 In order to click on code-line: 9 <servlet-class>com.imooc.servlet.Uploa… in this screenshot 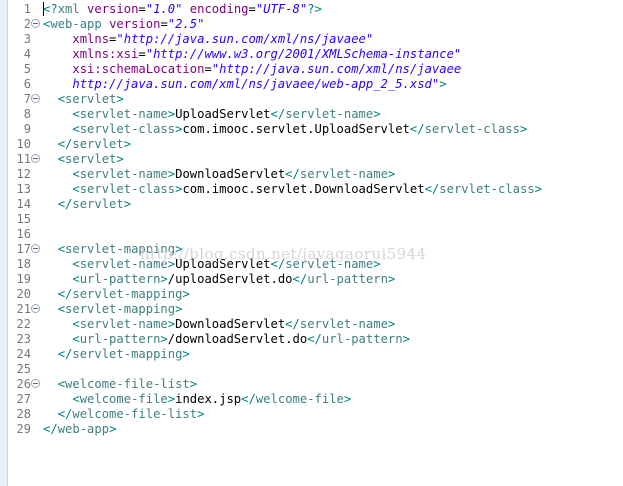, I will do `click(311, 129)`.